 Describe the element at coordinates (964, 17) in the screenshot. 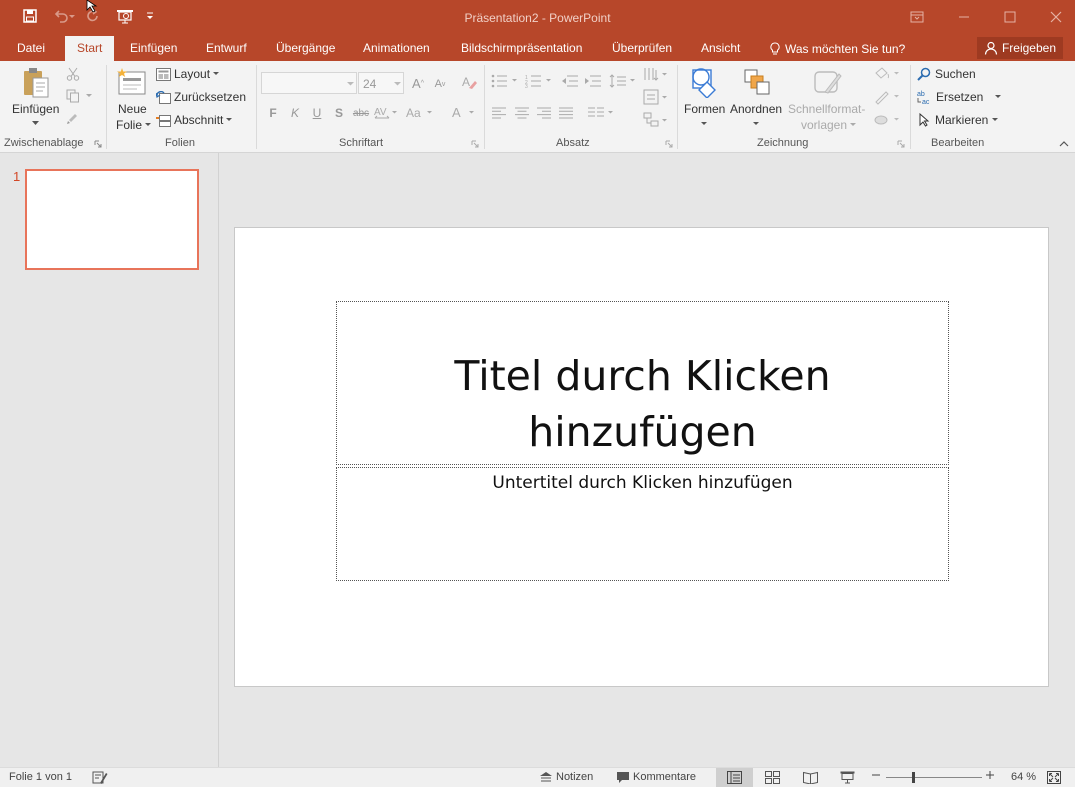

I see `minimize-icon` at that location.